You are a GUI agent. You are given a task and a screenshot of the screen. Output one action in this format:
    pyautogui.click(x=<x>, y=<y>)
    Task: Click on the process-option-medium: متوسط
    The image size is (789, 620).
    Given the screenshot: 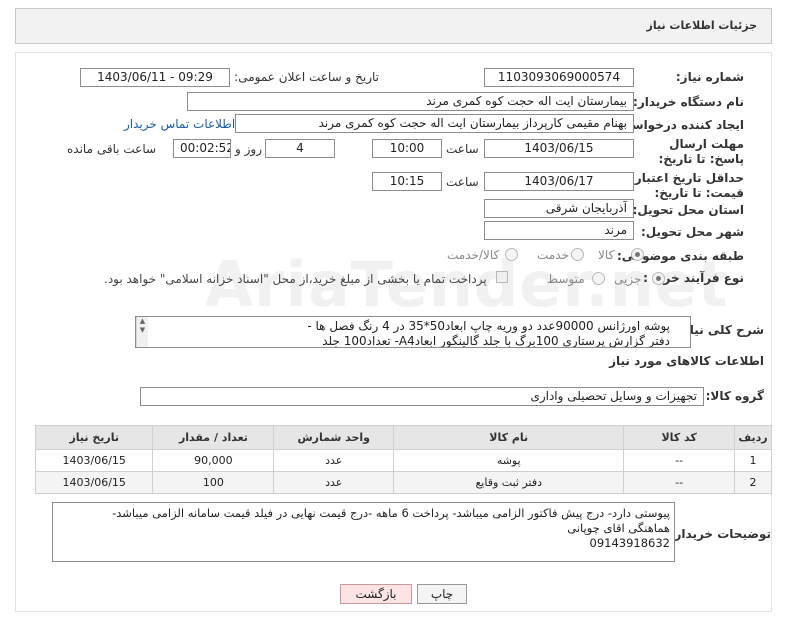 What is the action you would take?
    pyautogui.click(x=566, y=279)
    